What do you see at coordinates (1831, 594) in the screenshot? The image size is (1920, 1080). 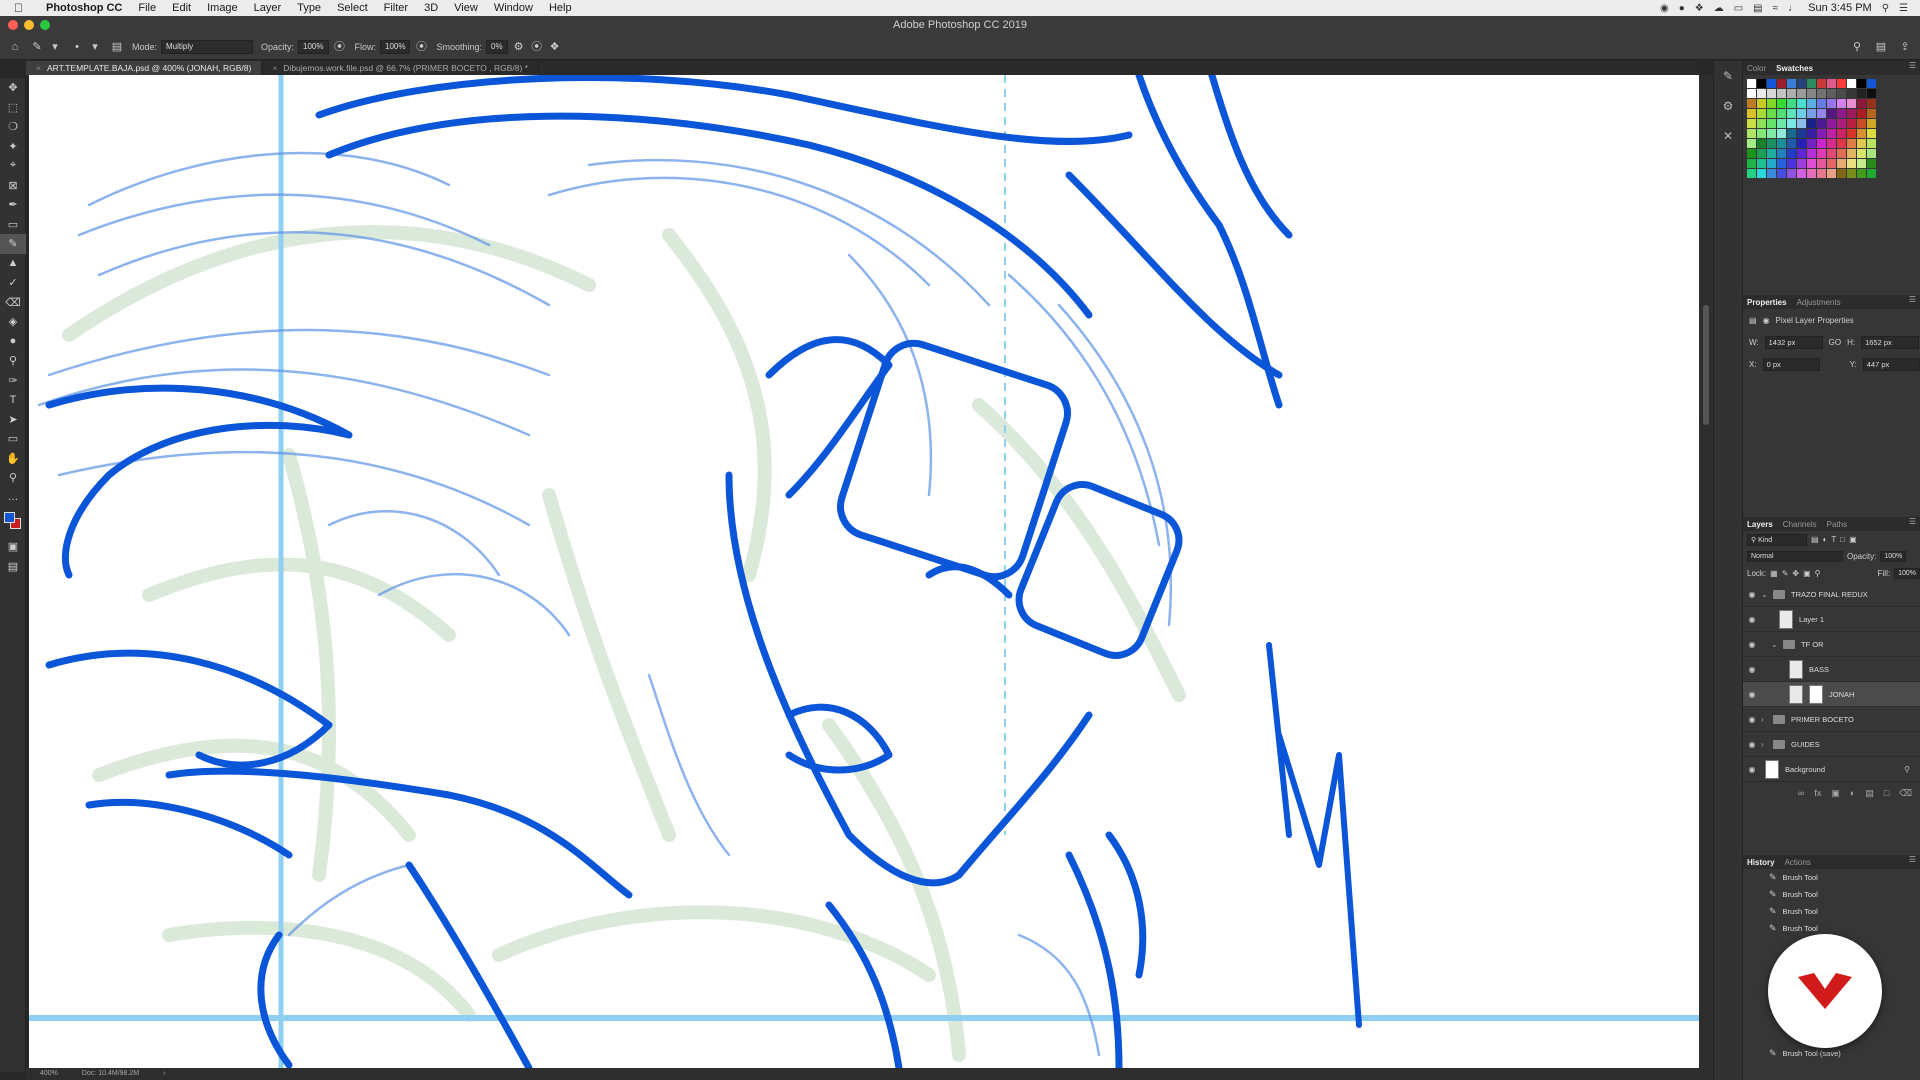 I see `layer-row: ◉ ⌄ TRAZO FINAL REDUX` at bounding box center [1831, 594].